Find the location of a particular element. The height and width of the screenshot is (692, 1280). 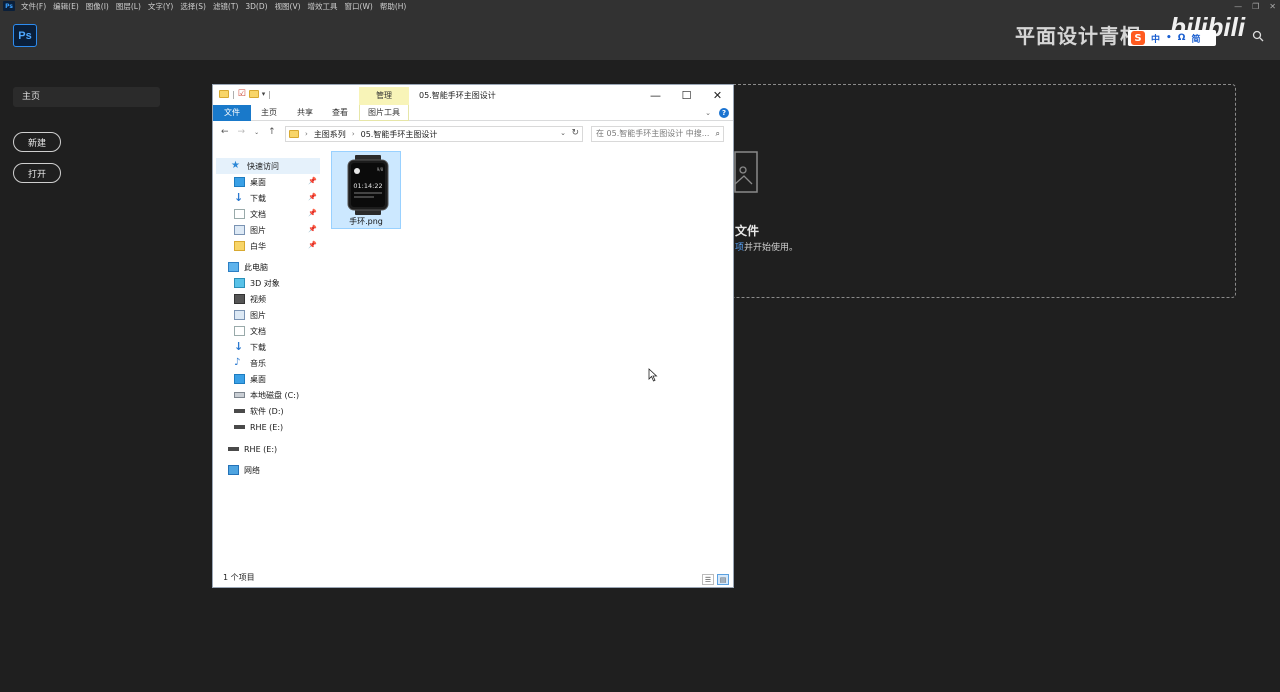

menu-plugins: 增效工具 is located at coordinates (323, 6).